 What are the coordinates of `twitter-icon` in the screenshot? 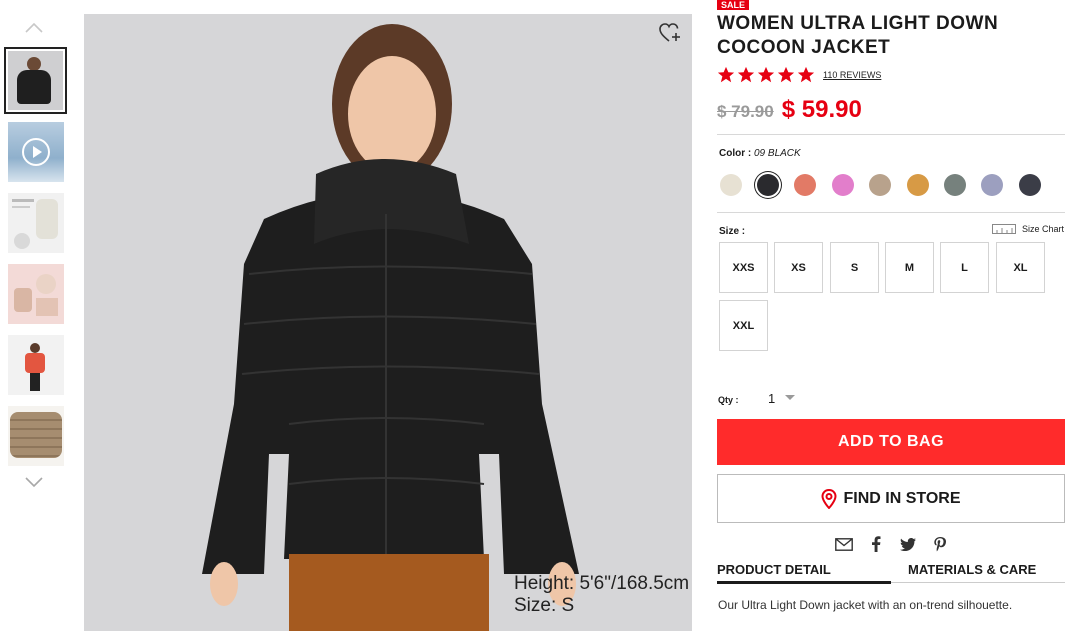 It's located at (908, 544).